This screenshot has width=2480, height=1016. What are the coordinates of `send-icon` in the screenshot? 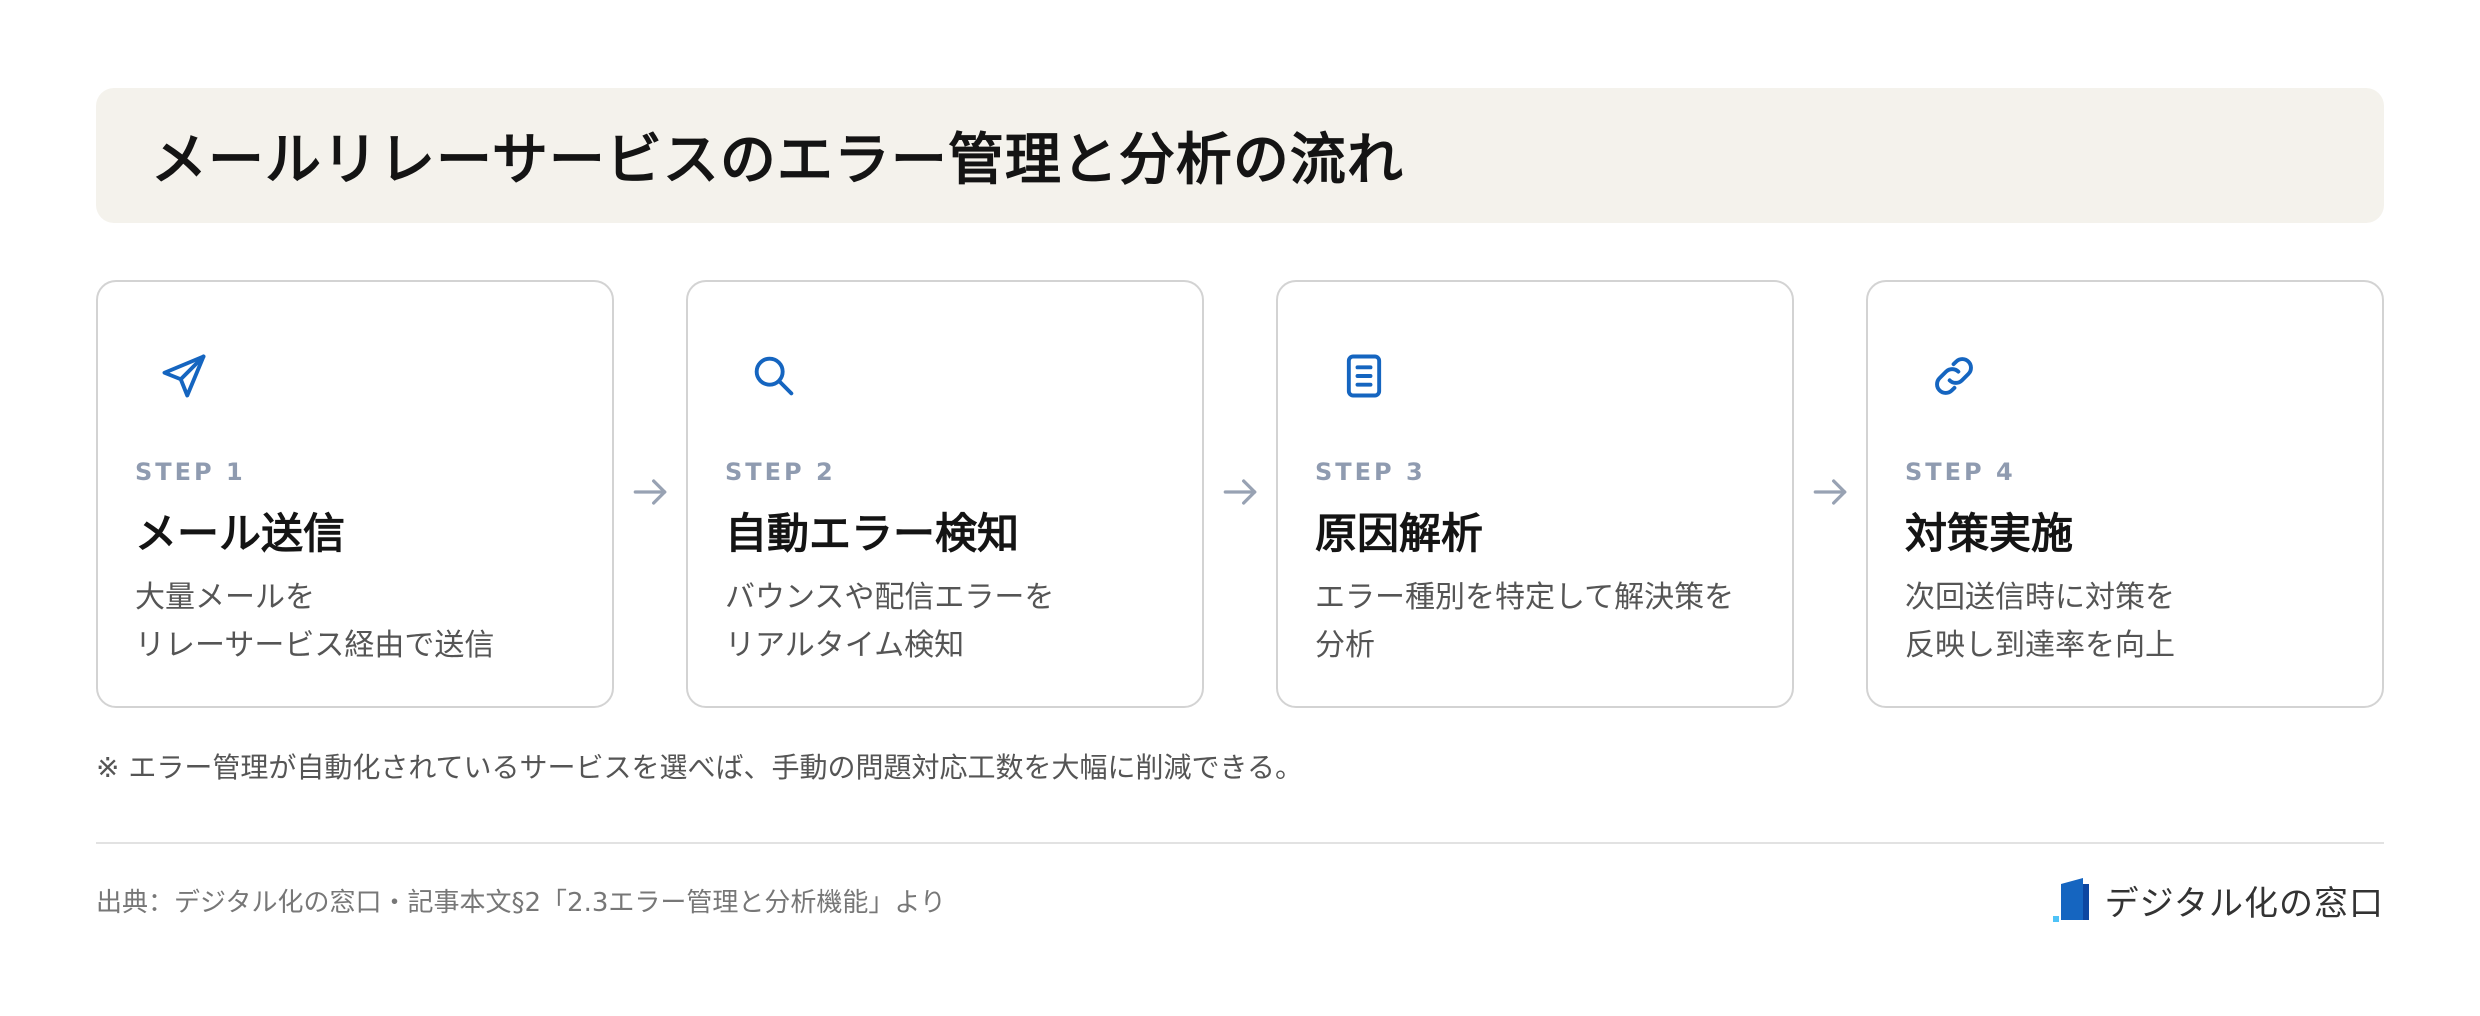 It's located at (184, 376).